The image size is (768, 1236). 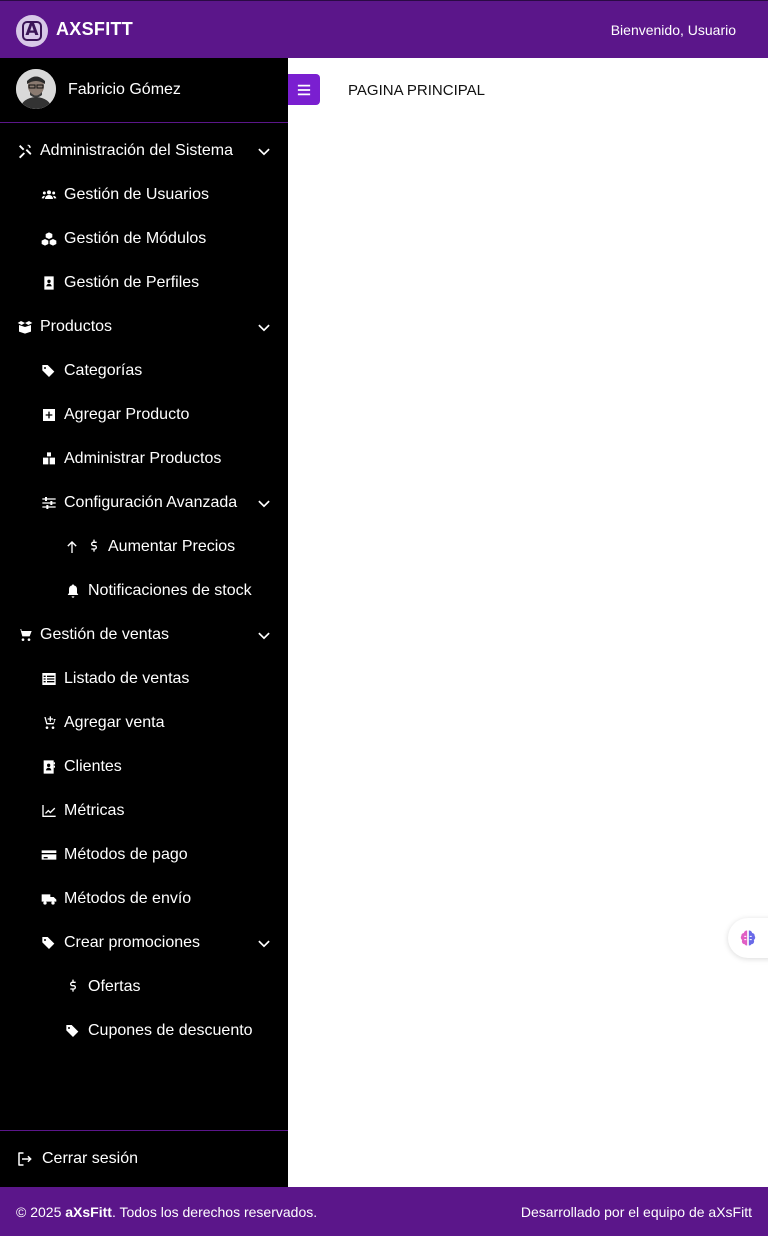 What do you see at coordinates (94, 29) in the screenshot?
I see `brand-name: AXSFITT` at bounding box center [94, 29].